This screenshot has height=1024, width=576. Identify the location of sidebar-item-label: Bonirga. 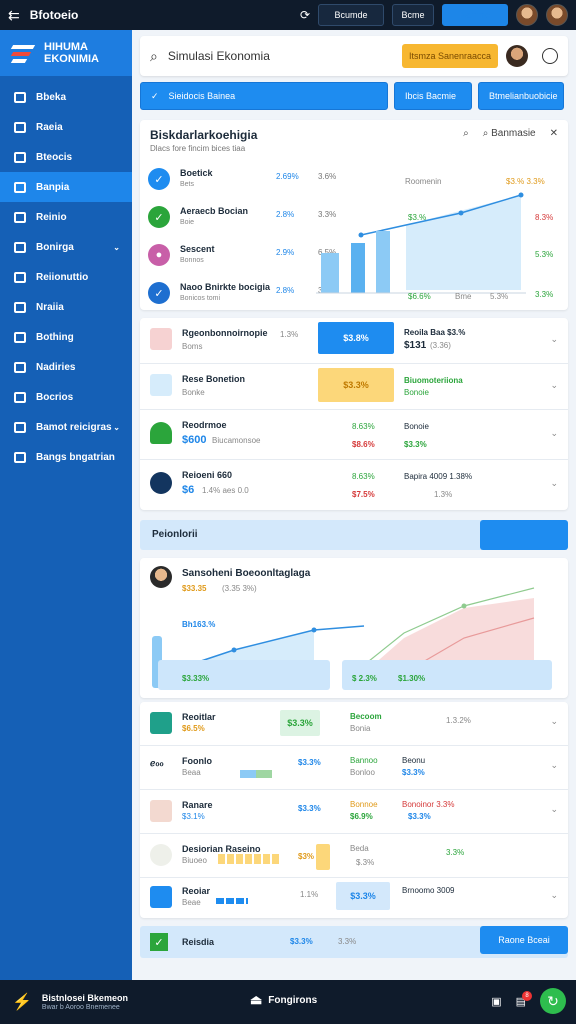
(55, 247).